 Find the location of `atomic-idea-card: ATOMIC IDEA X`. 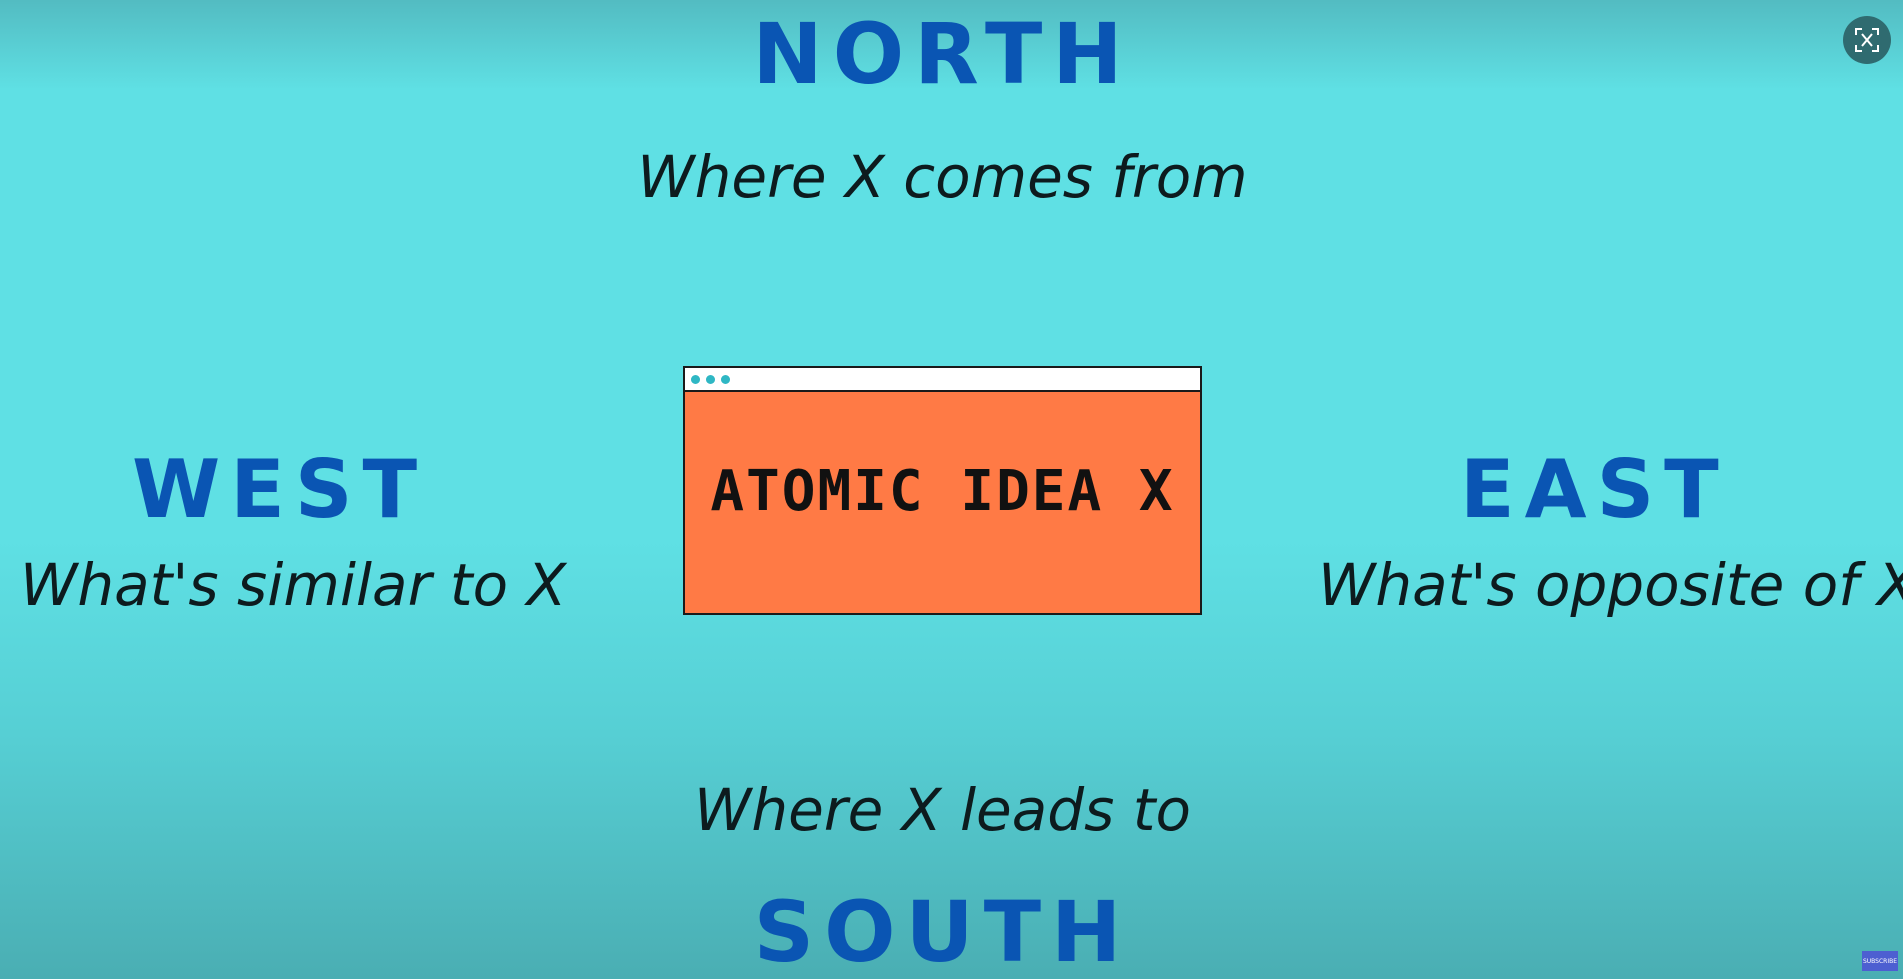

atomic-idea-card: ATOMIC IDEA X is located at coordinates (942, 490).